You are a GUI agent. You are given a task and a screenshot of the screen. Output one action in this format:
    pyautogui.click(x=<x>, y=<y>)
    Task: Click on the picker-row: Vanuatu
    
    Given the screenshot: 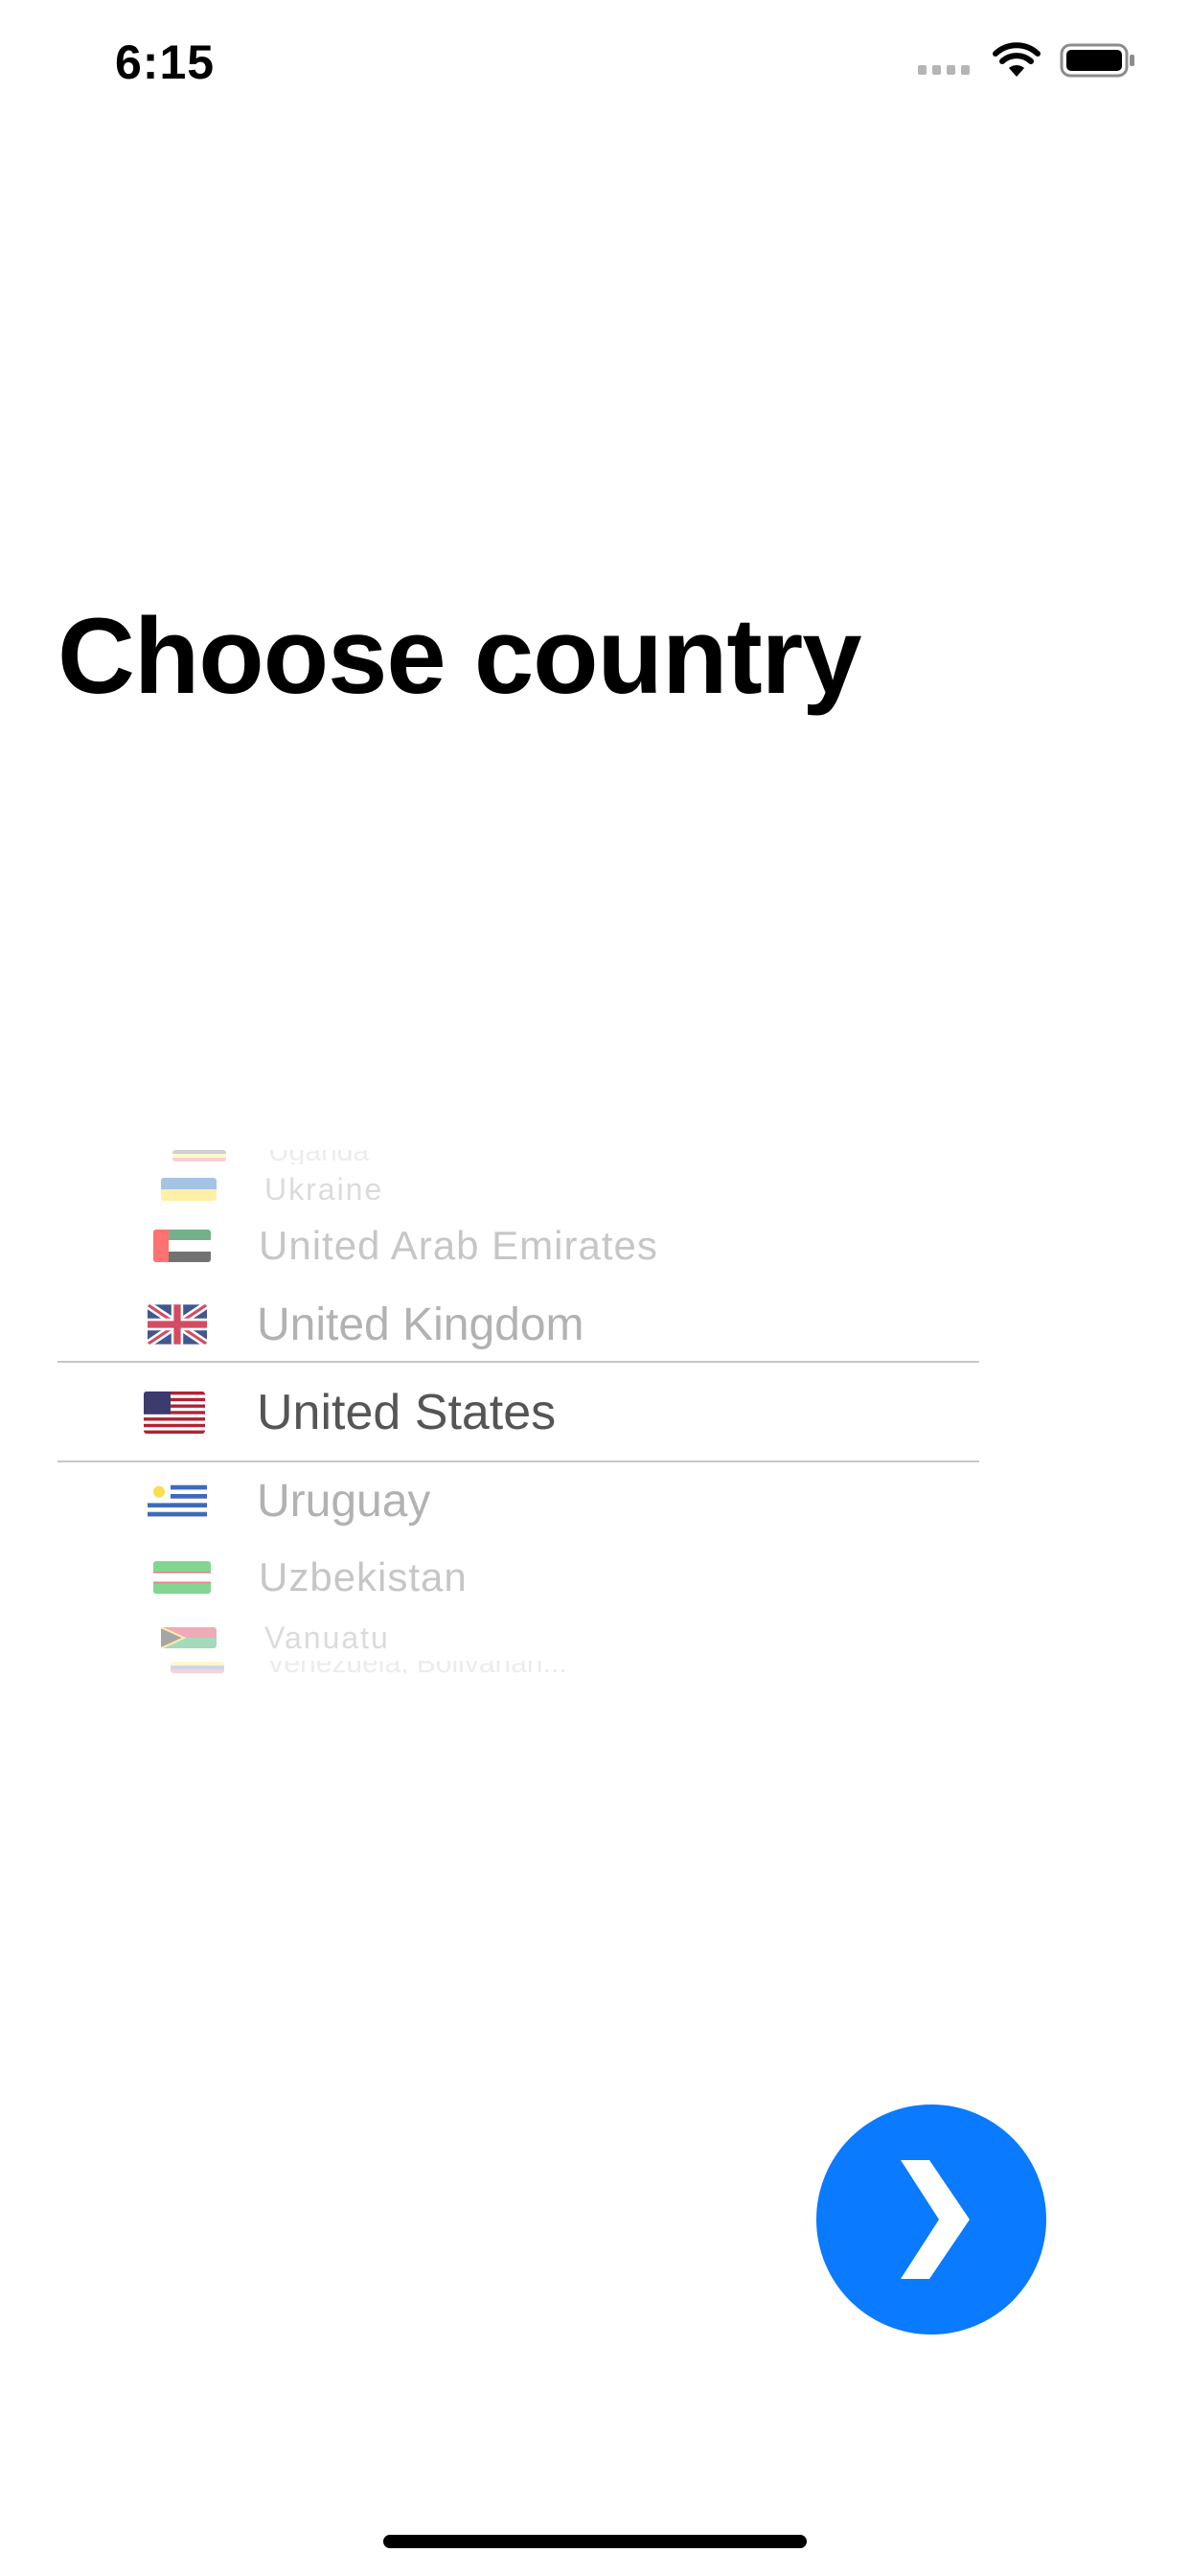 What is the action you would take?
    pyautogui.click(x=518, y=1638)
    